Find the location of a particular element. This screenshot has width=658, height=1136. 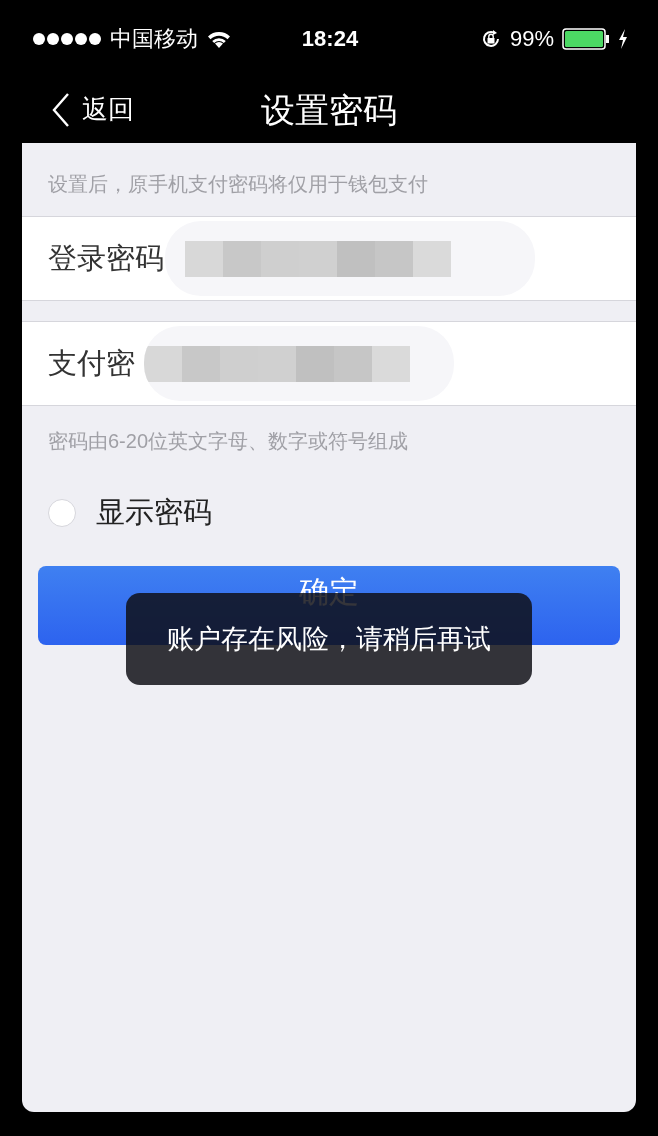

page-title: 设置密码 is located at coordinates (329, 110).